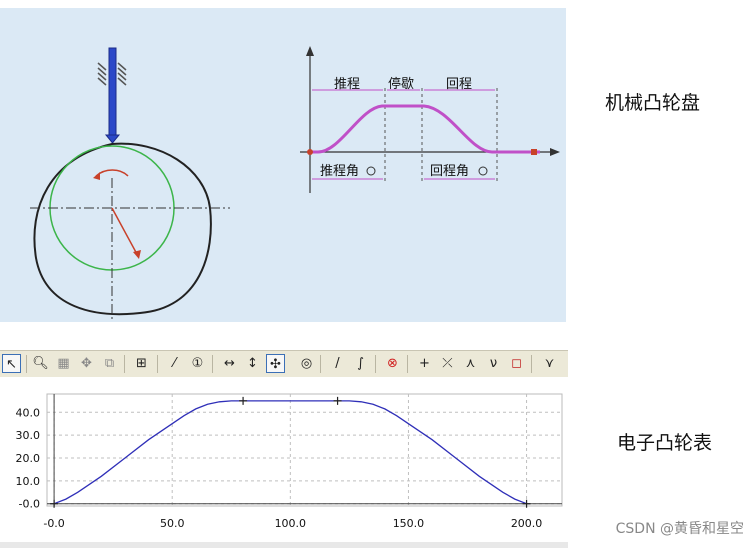 The width and height of the screenshot is (750, 548). What do you see at coordinates (470, 363) in the screenshot?
I see `merge-icon: ⋏` at bounding box center [470, 363].